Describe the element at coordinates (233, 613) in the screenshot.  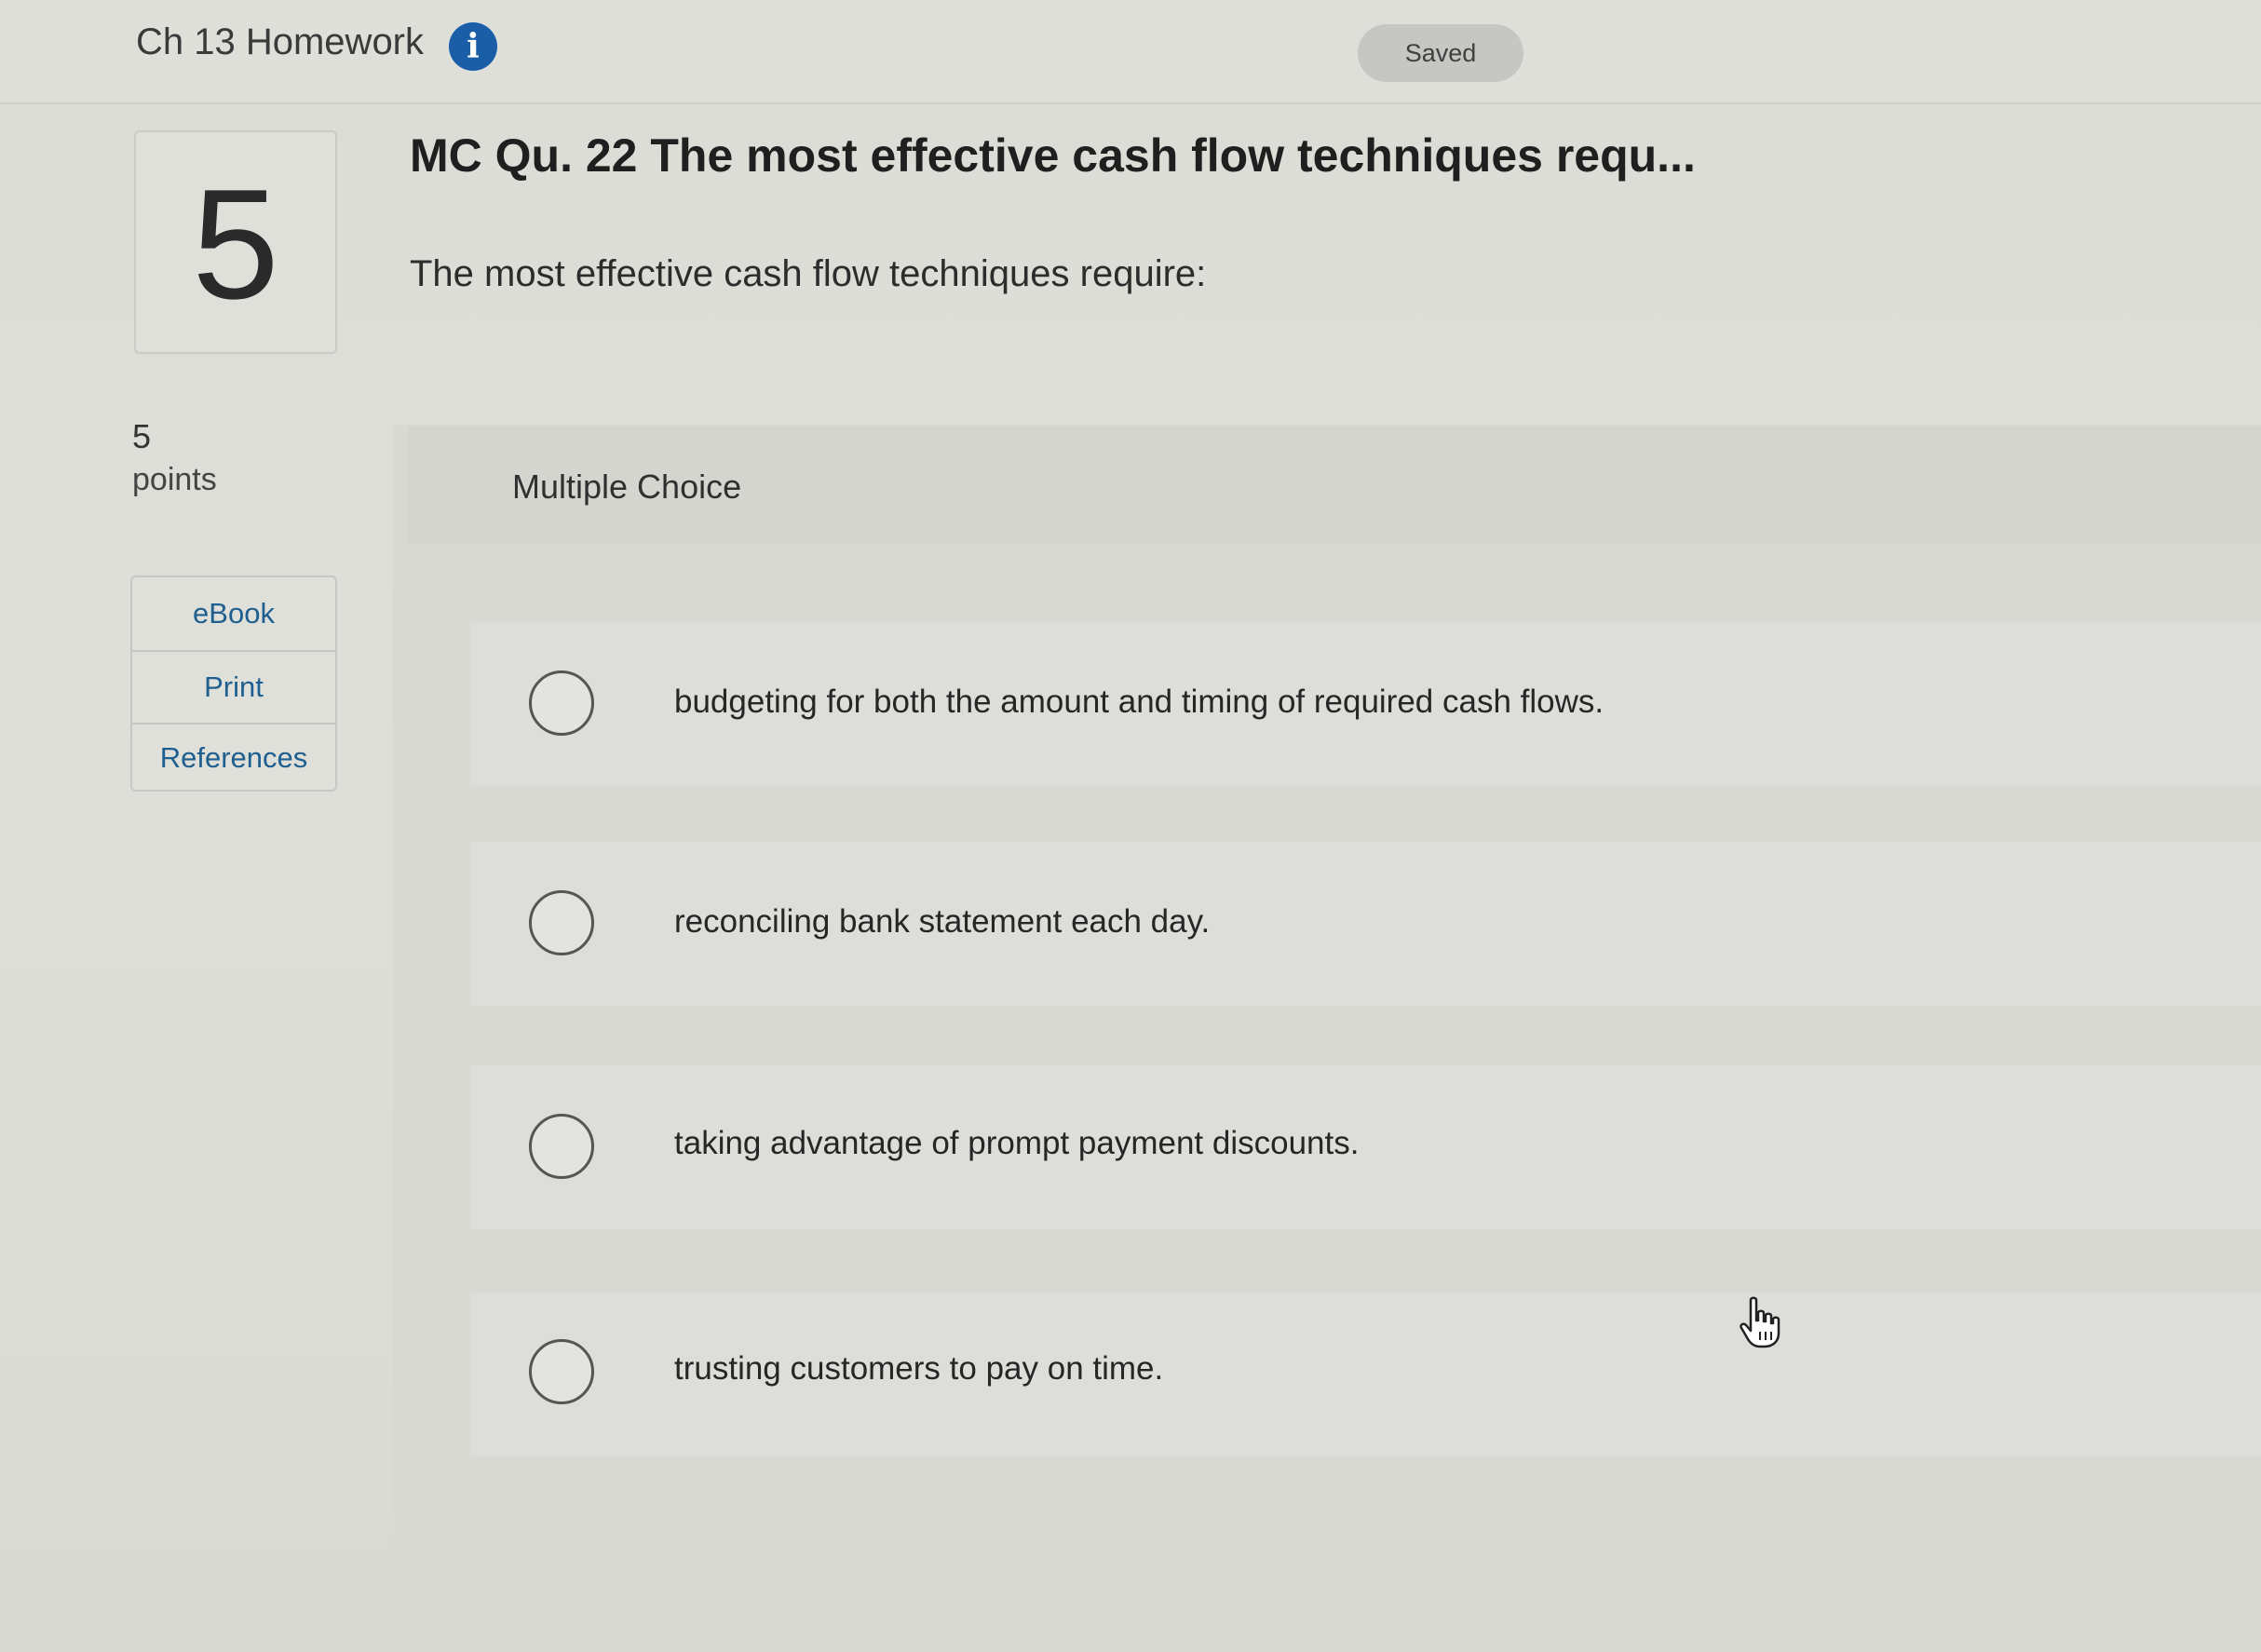
I see `ebook-button: eBook` at that location.